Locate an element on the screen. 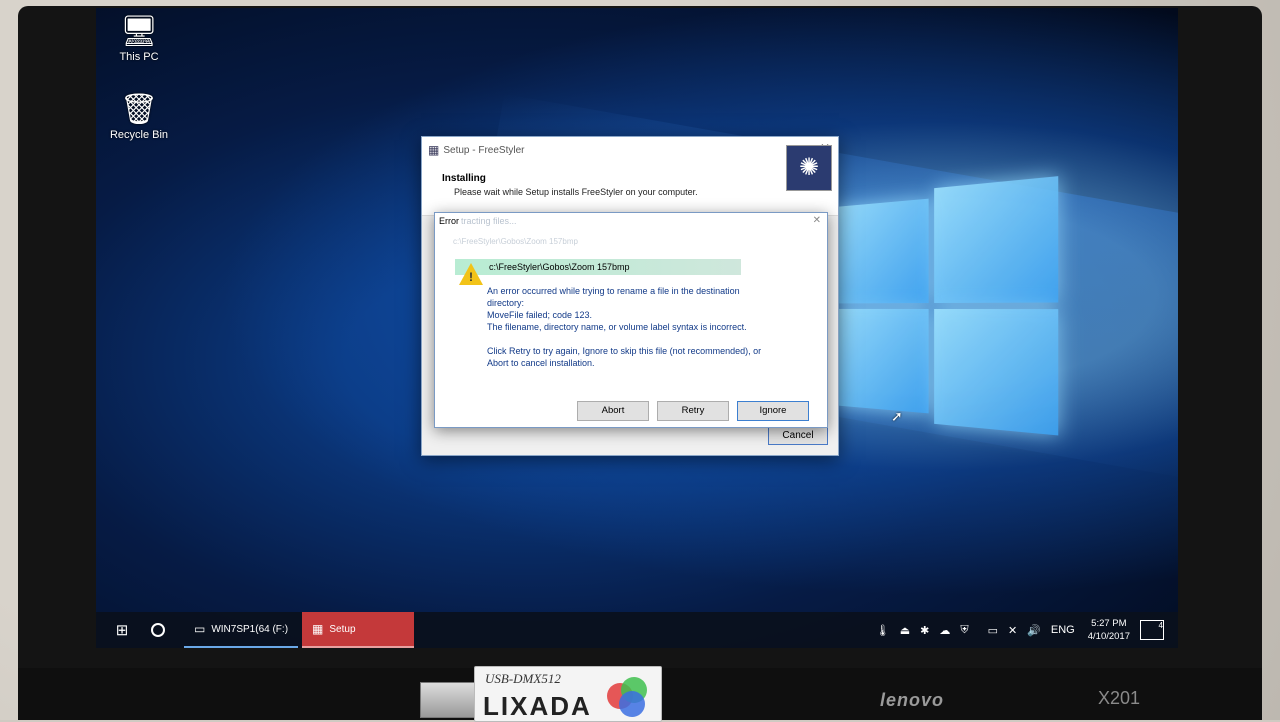 Image resolution: width=1280 pixels, height=722 pixels. close-icon: ✕ is located at coordinates (817, 220).